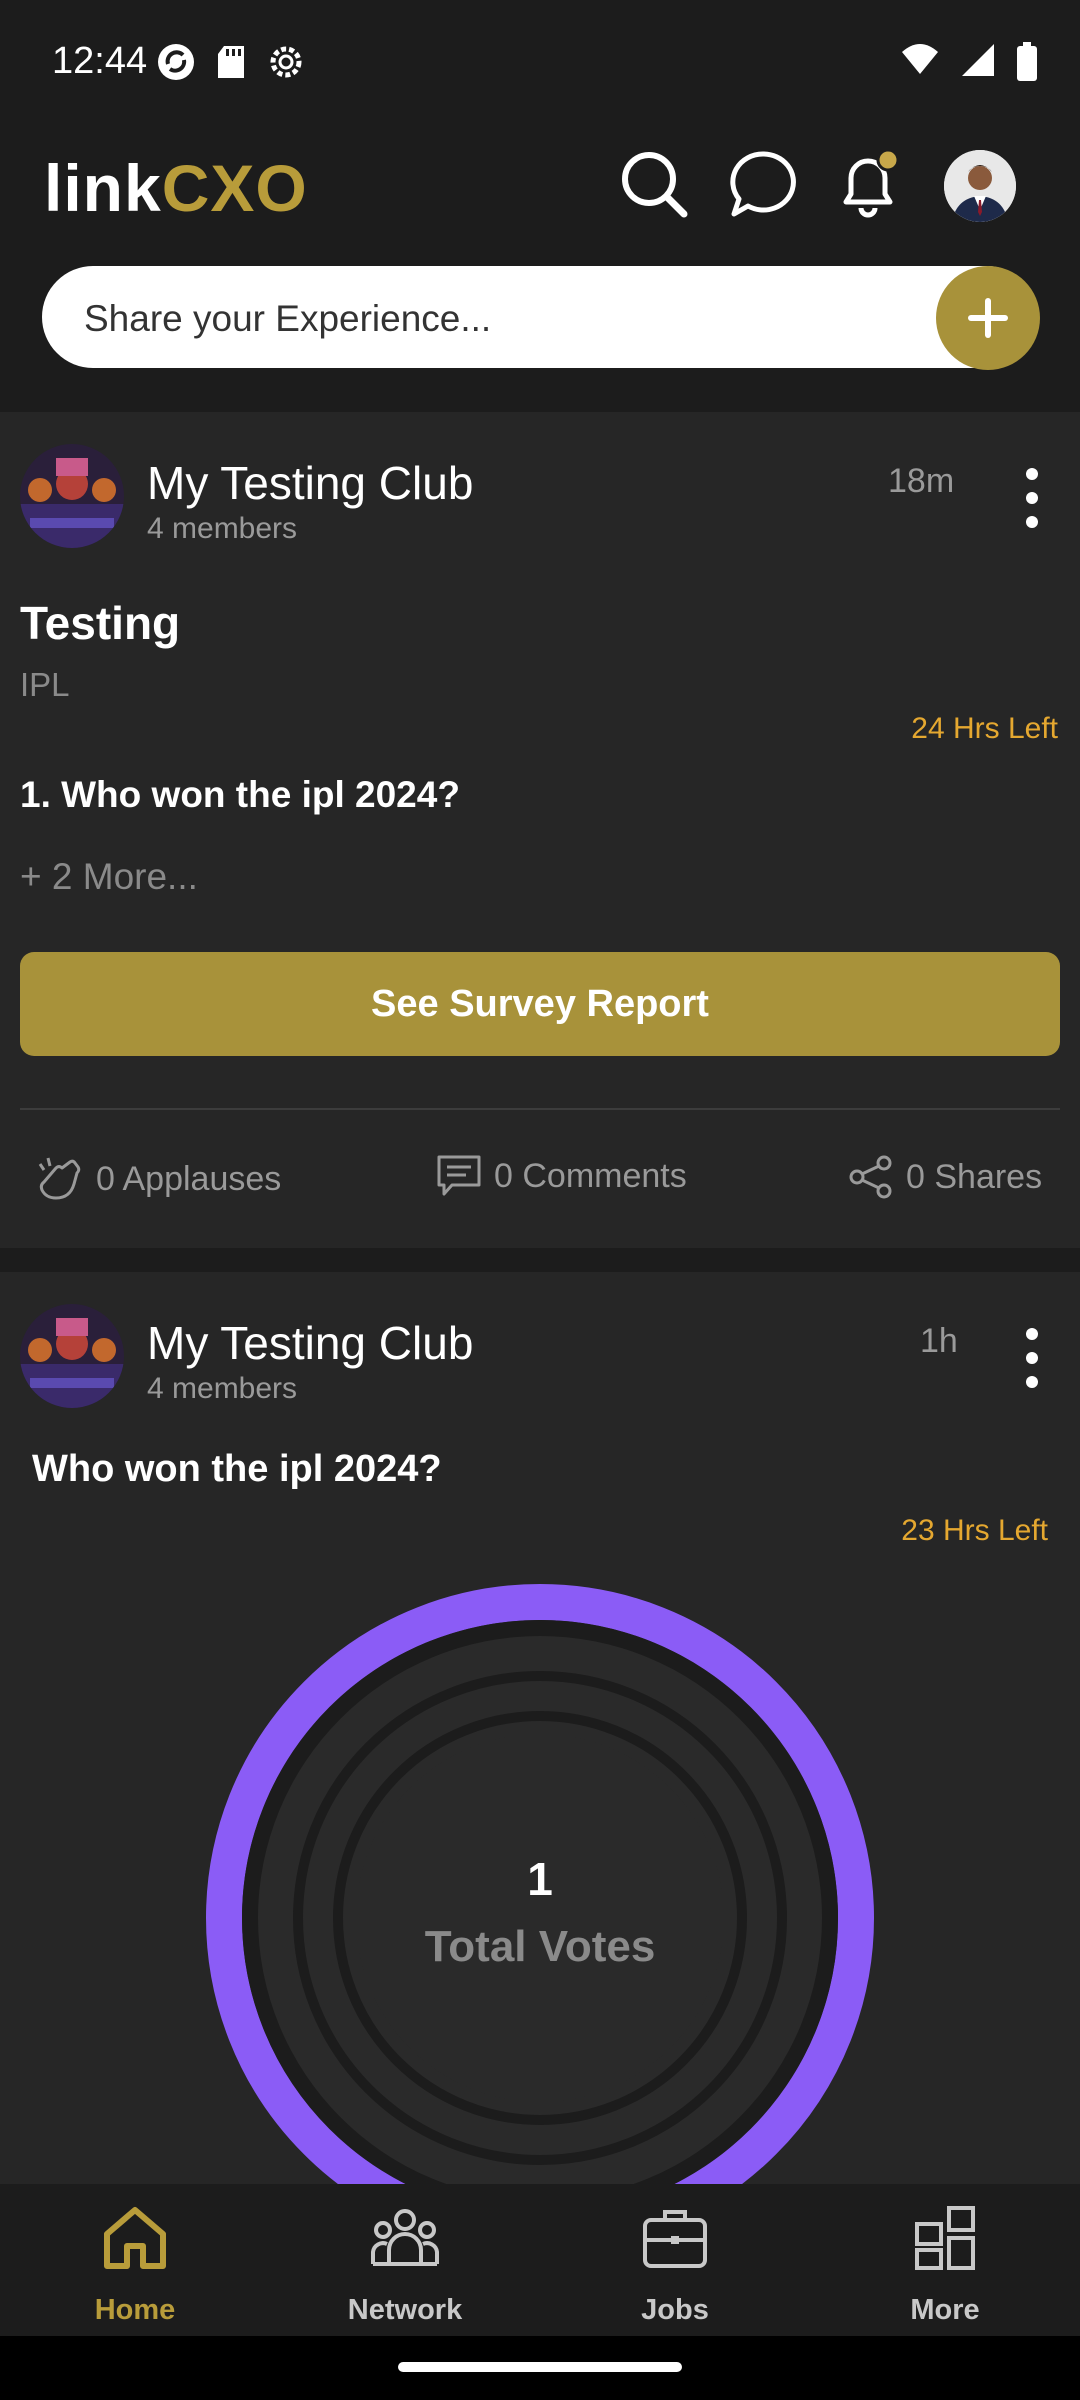  Describe the element at coordinates (540, 1109) in the screenshot. I see `divider` at that location.